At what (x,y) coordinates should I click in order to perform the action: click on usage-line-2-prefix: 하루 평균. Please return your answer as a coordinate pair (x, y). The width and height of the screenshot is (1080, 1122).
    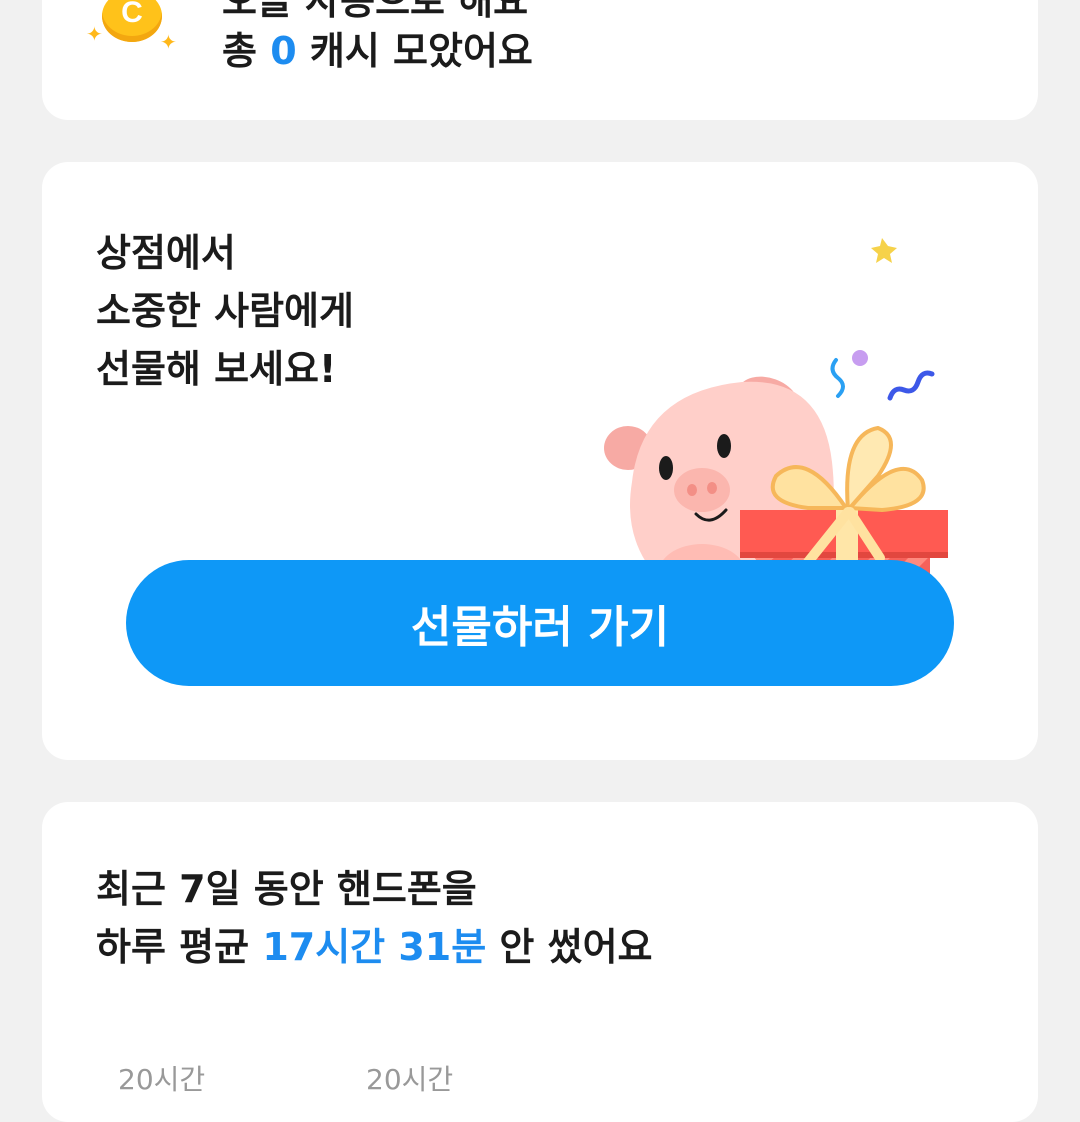
    Looking at the image, I should click on (173, 947).